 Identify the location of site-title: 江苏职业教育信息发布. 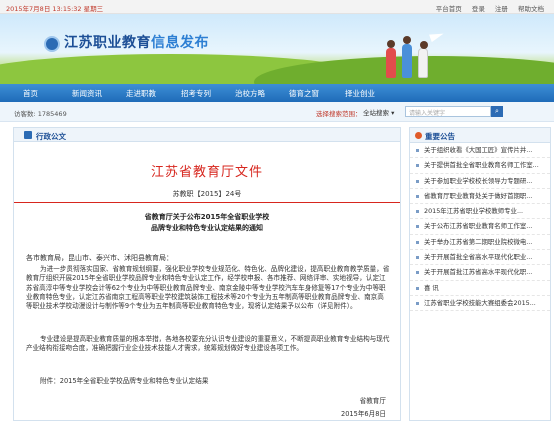
(136, 42).